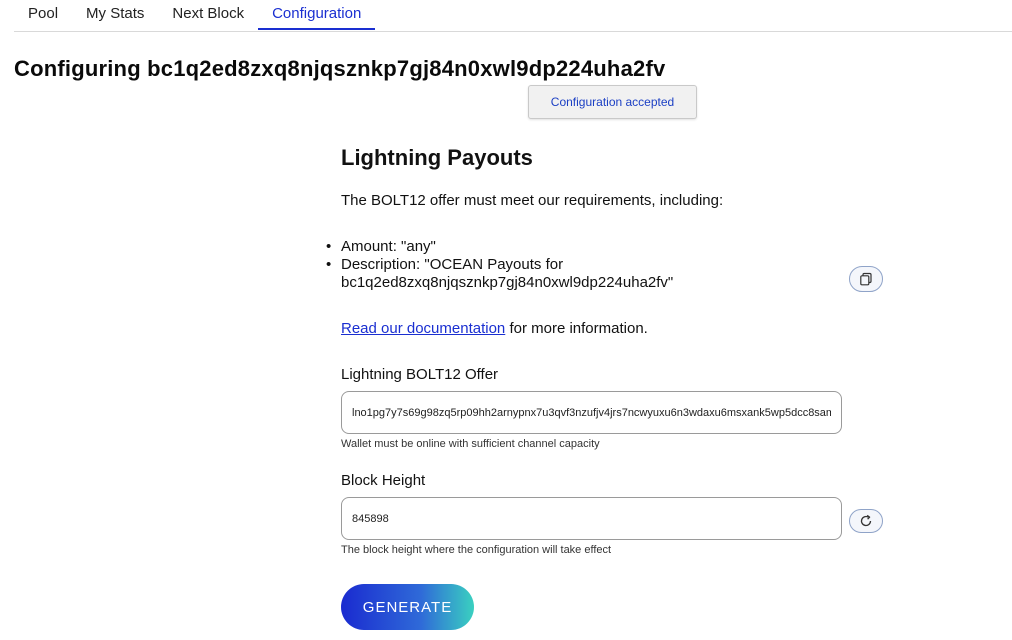 Image resolution: width=1012 pixels, height=640 pixels. What do you see at coordinates (513, 16) in the screenshot?
I see `top-nav-tabs: Pool My Stats Next Block Configuration` at bounding box center [513, 16].